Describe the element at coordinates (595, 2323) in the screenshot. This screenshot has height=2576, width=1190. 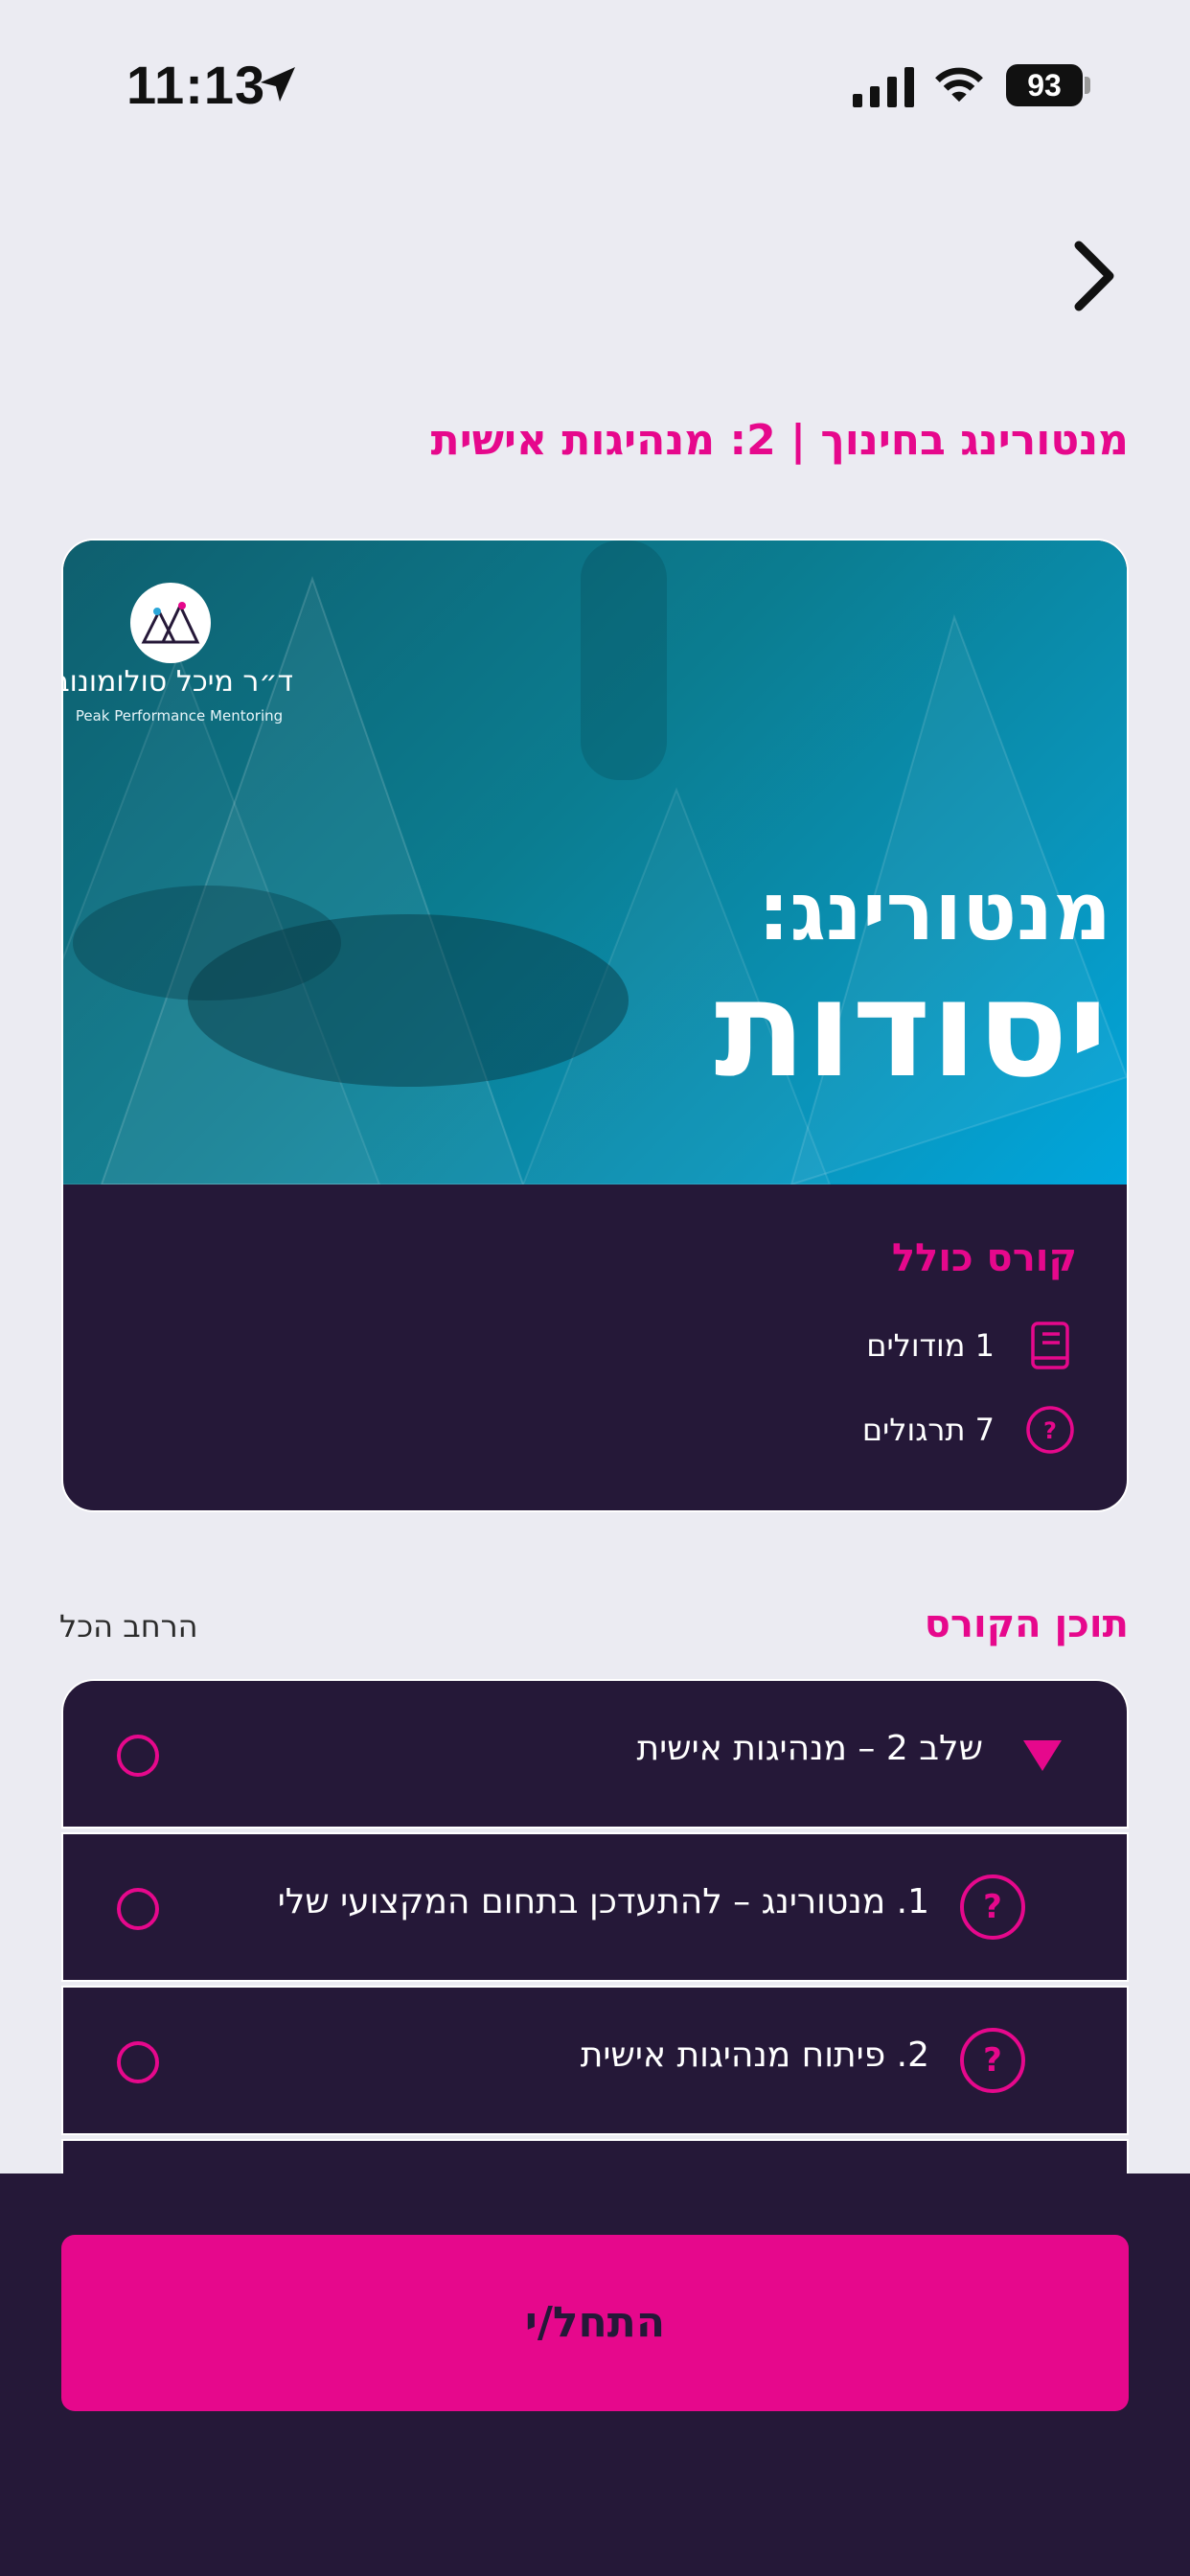
I see `start-button: התחל/י` at that location.